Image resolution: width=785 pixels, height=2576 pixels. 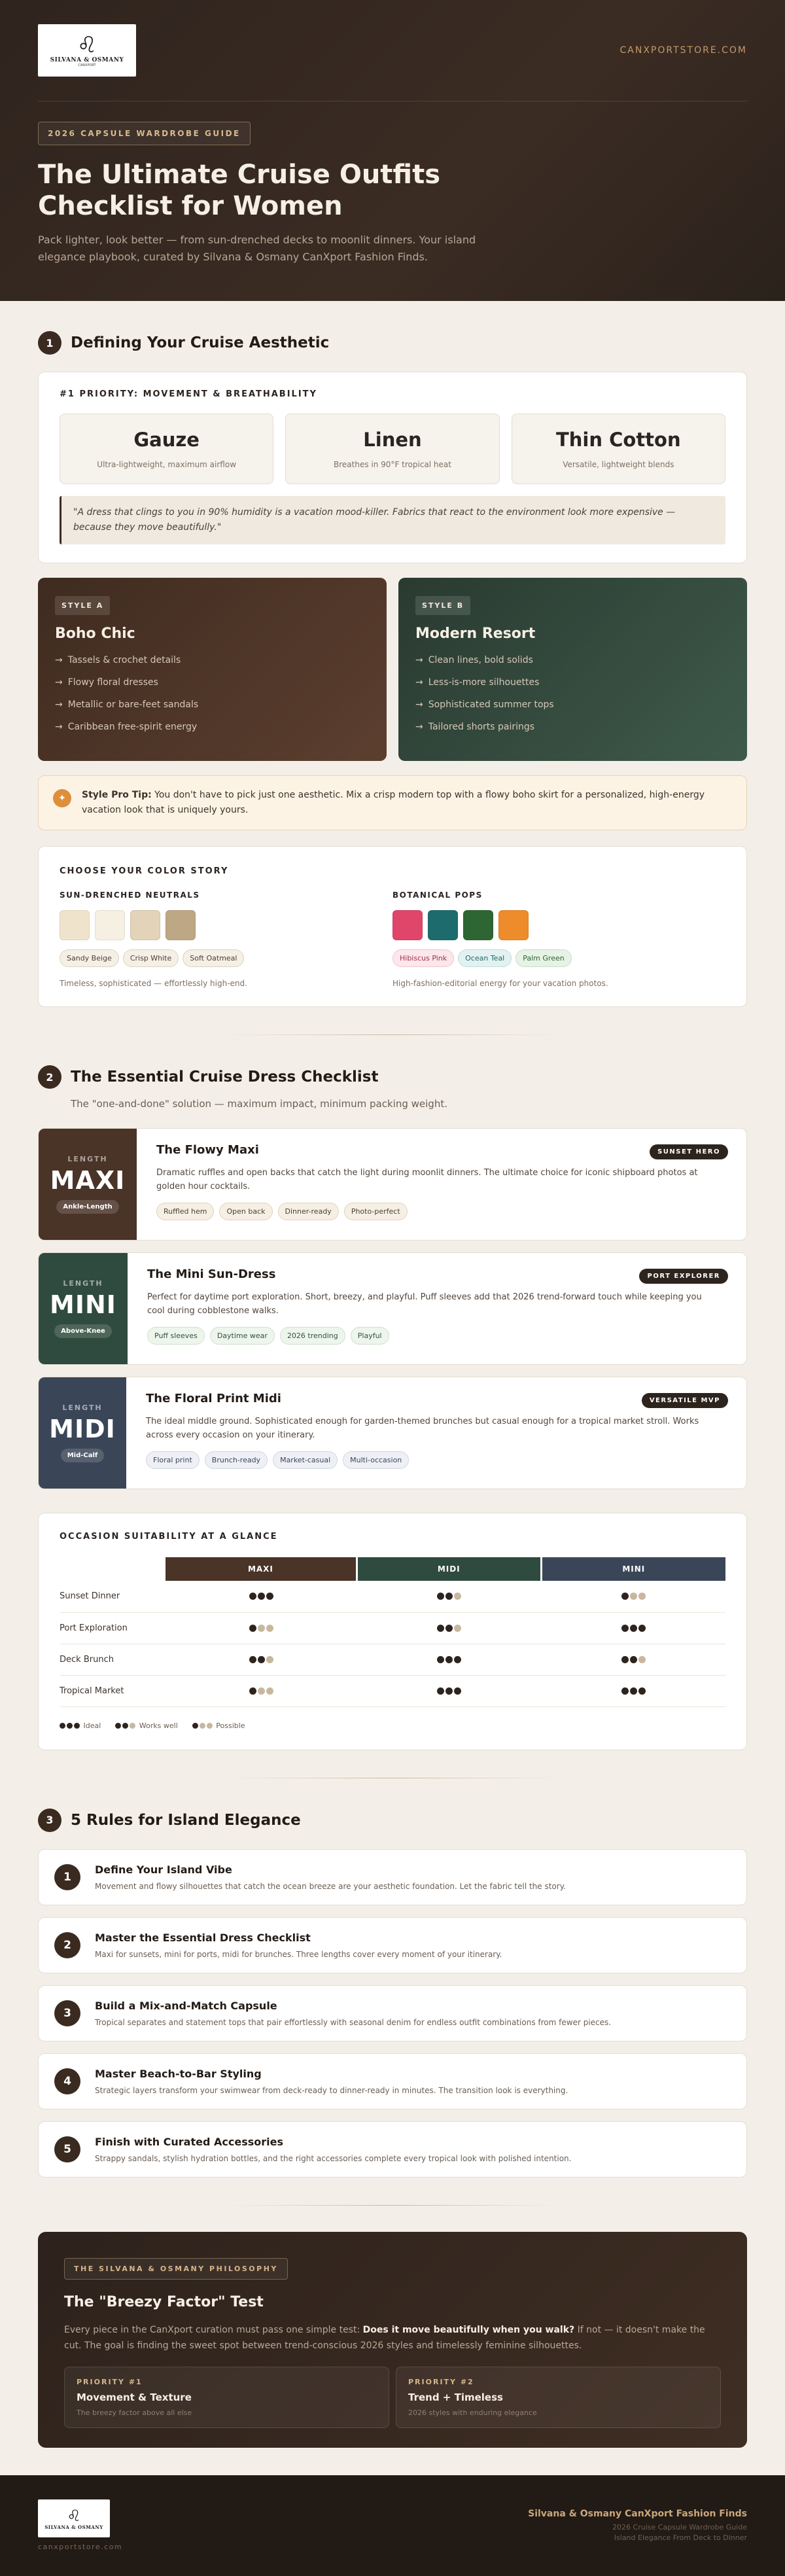 I want to click on footer-line: Island Elegance From Deck to Dinner, so click(x=680, y=2537).